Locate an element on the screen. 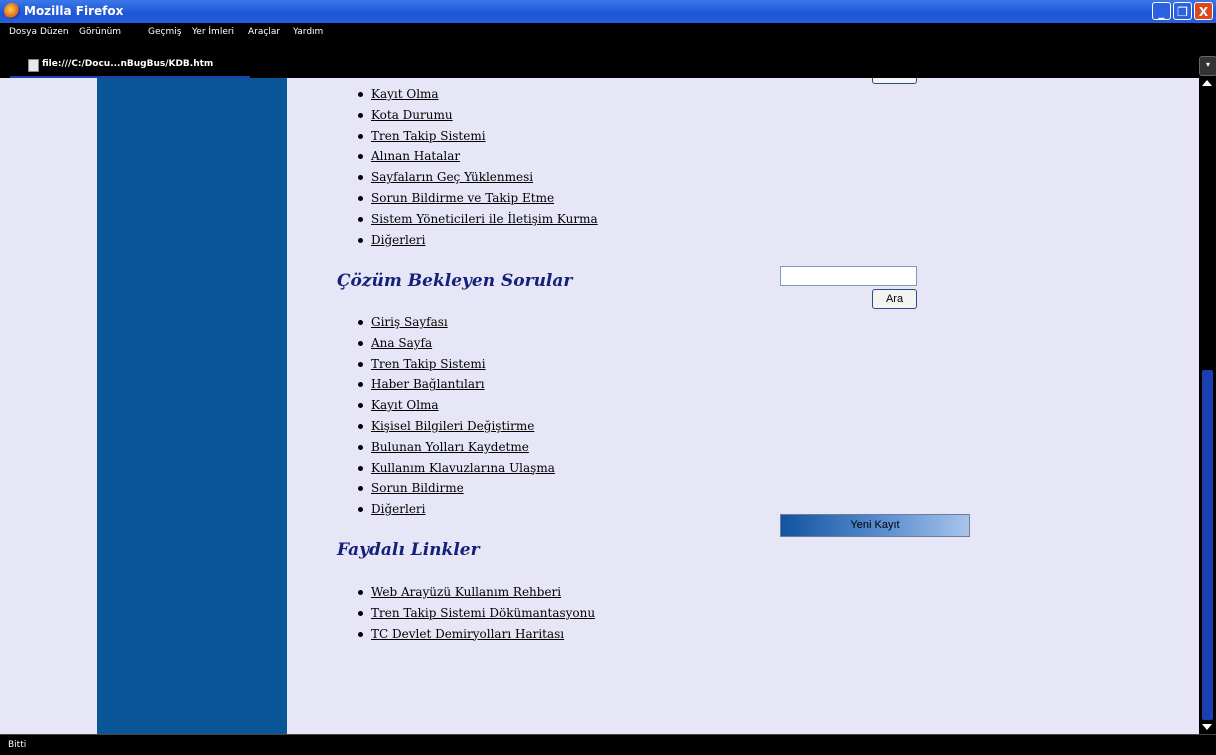 Image resolution: width=1216 pixels, height=755 pixels. link-sayfalarin-gec-yuklenmesi: Sayfaların Geç Yüklenmesi is located at coordinates (452, 177).